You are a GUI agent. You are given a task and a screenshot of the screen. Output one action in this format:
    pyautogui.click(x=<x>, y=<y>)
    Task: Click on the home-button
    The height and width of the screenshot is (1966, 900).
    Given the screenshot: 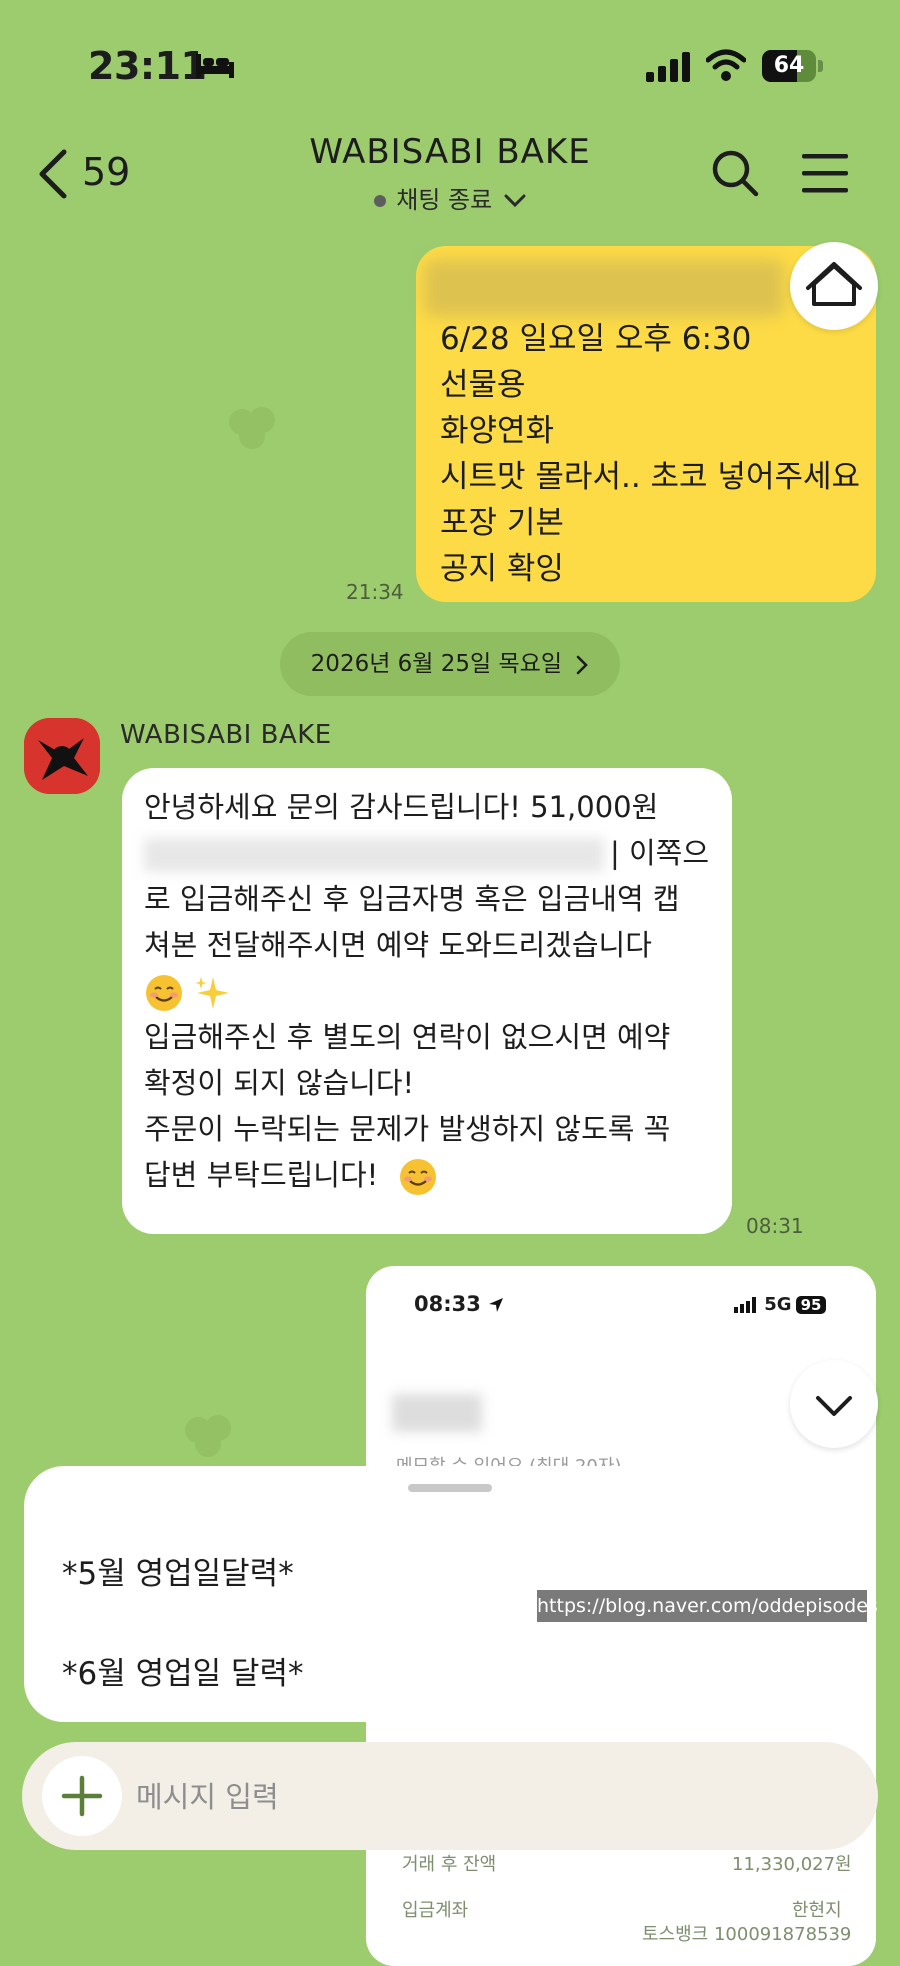 What is the action you would take?
    pyautogui.click(x=834, y=286)
    